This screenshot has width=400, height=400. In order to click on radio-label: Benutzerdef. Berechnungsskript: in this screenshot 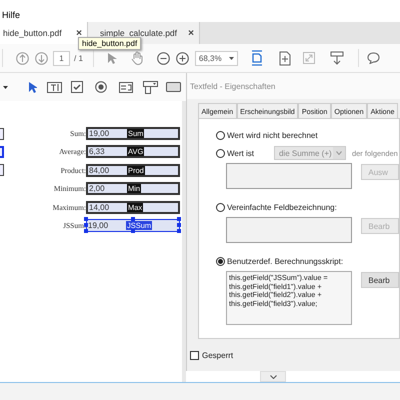, I will do `click(285, 261)`.